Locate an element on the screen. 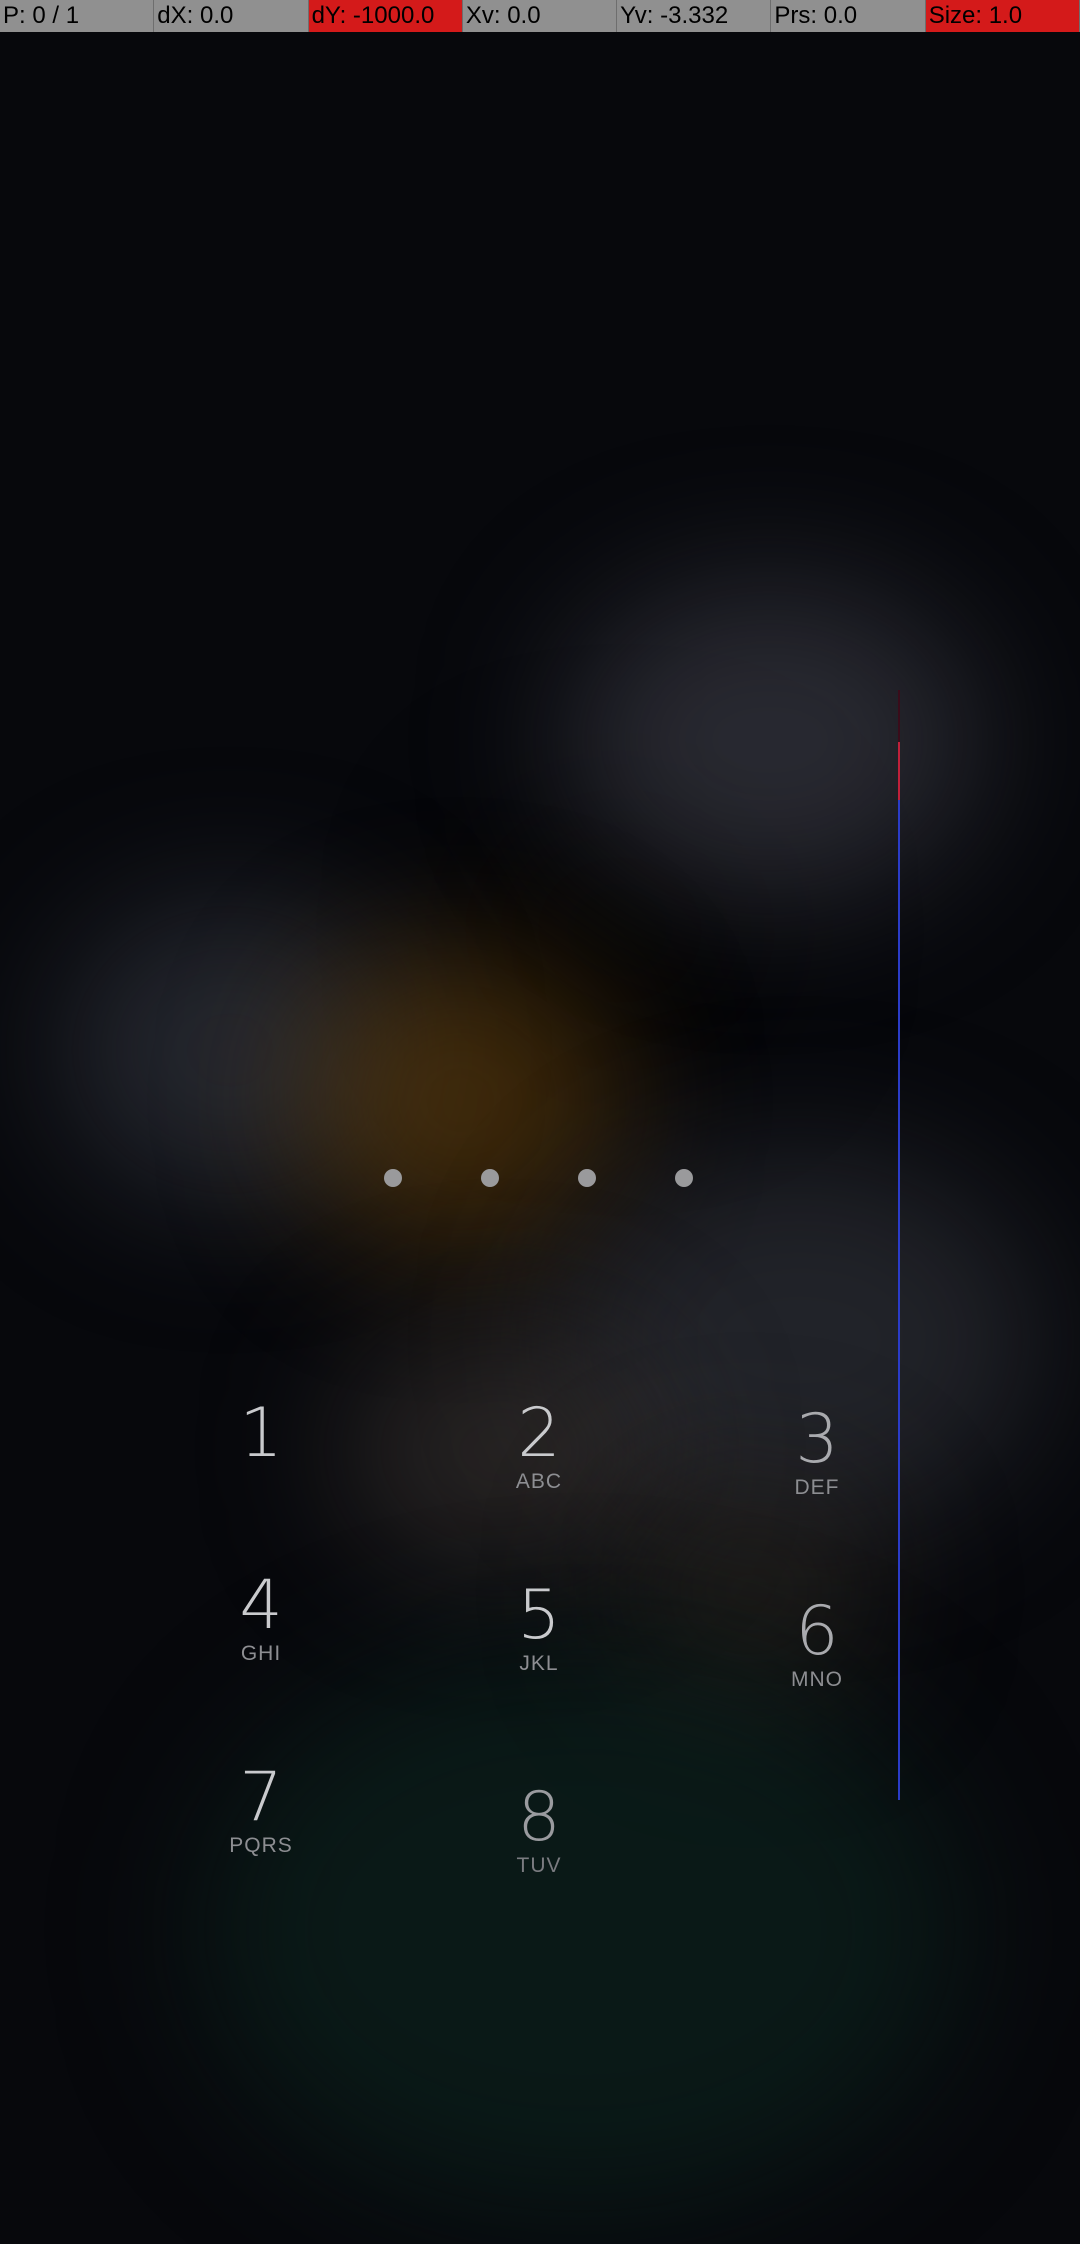  wallpaper-shadow is located at coordinates (620, 930).